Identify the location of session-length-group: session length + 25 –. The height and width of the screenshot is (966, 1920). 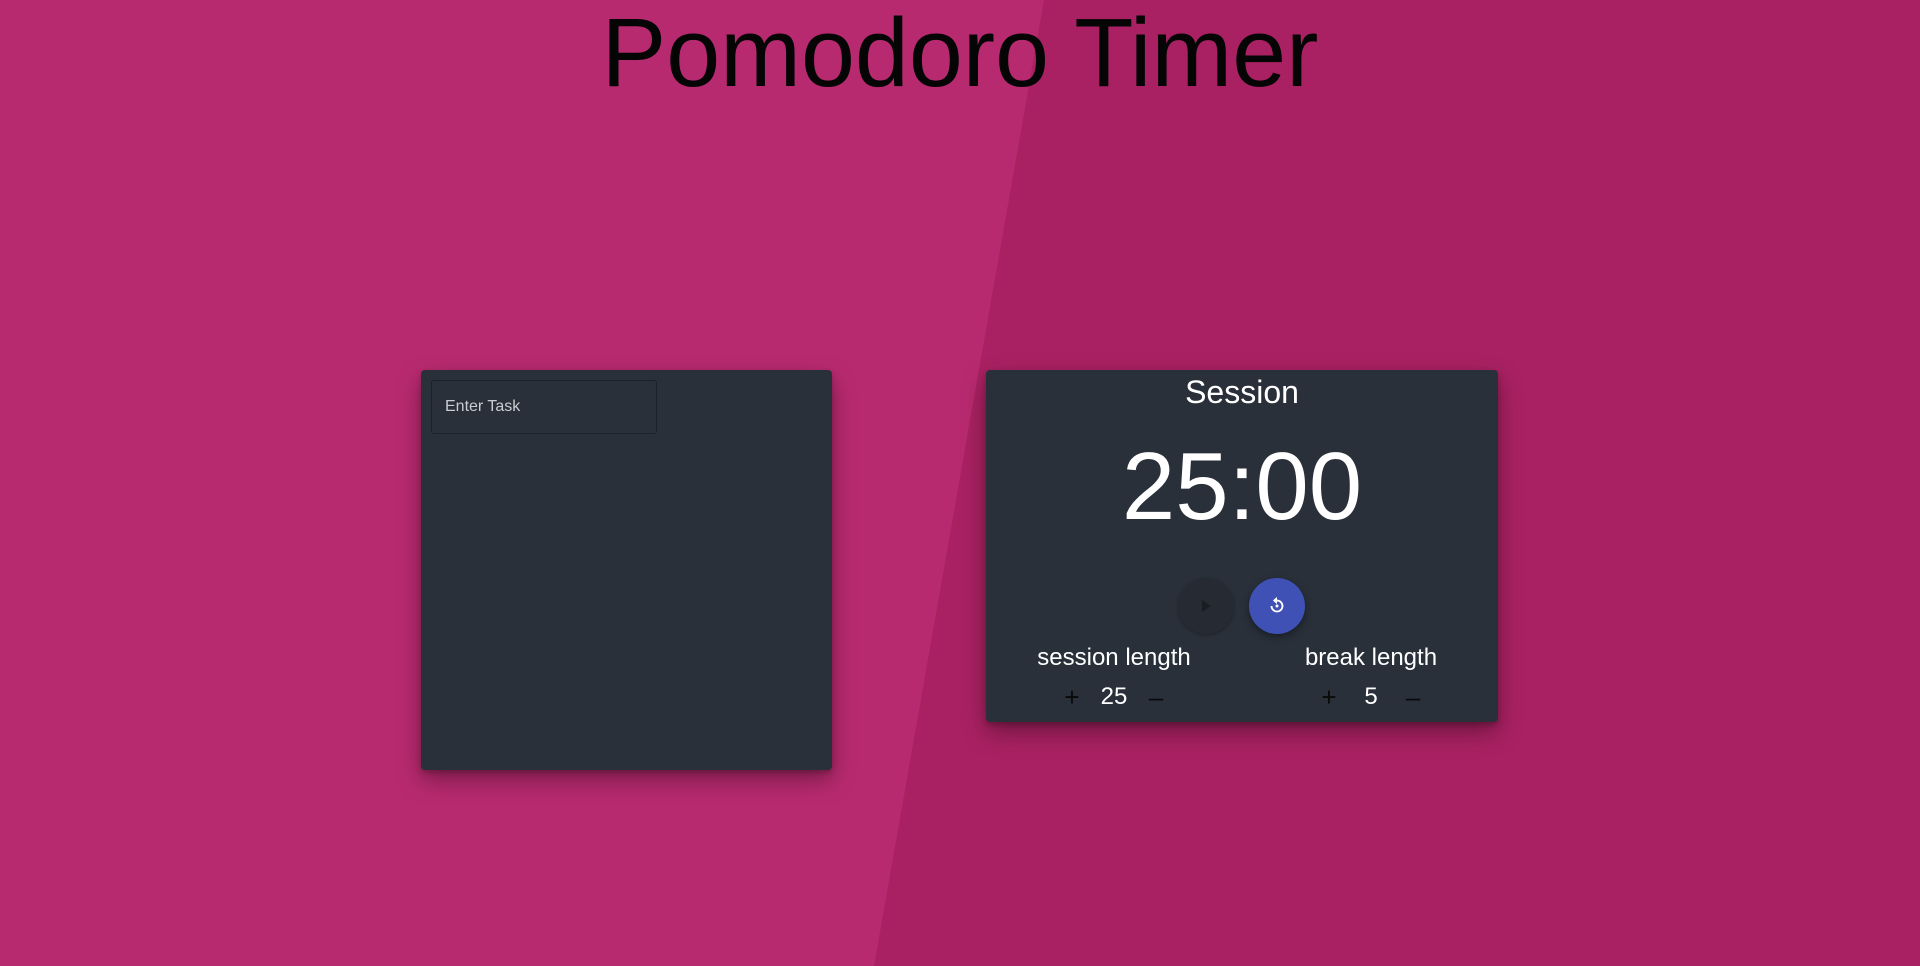
(1114, 677).